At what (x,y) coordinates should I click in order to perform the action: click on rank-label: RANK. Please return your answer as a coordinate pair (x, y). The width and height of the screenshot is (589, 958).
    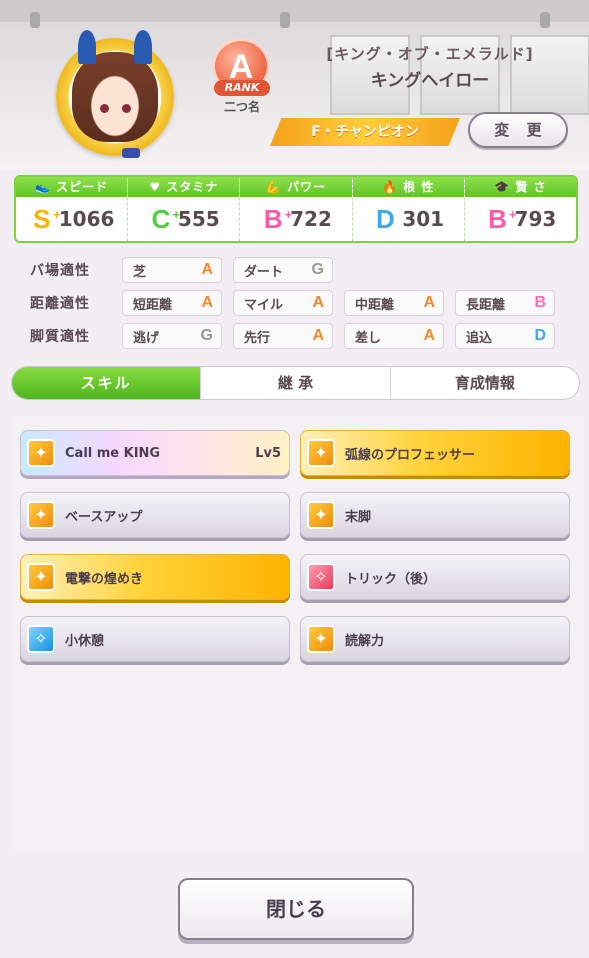
    Looking at the image, I should click on (242, 88).